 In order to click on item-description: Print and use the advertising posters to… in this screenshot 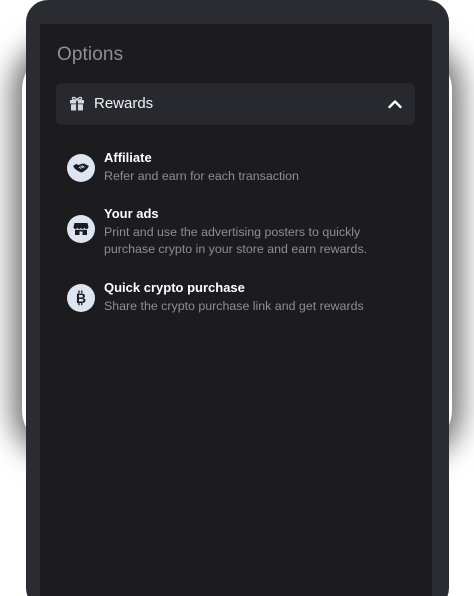, I will do `click(236, 240)`.